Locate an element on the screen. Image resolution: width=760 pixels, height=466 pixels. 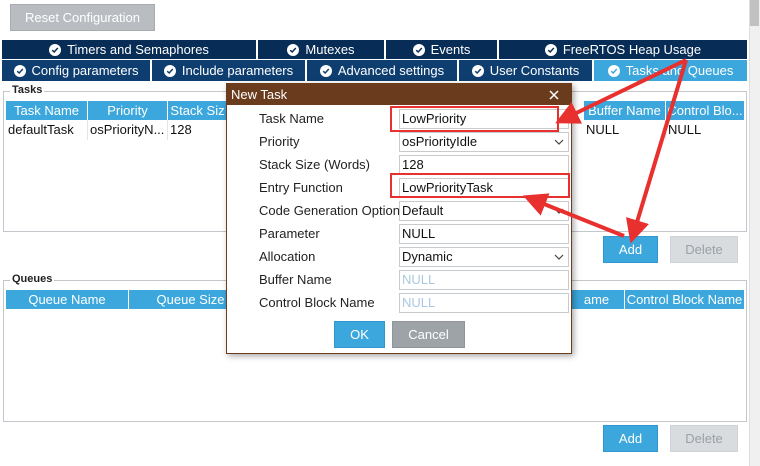
column-header-control-block-name: Control Block Name is located at coordinates (684, 299).